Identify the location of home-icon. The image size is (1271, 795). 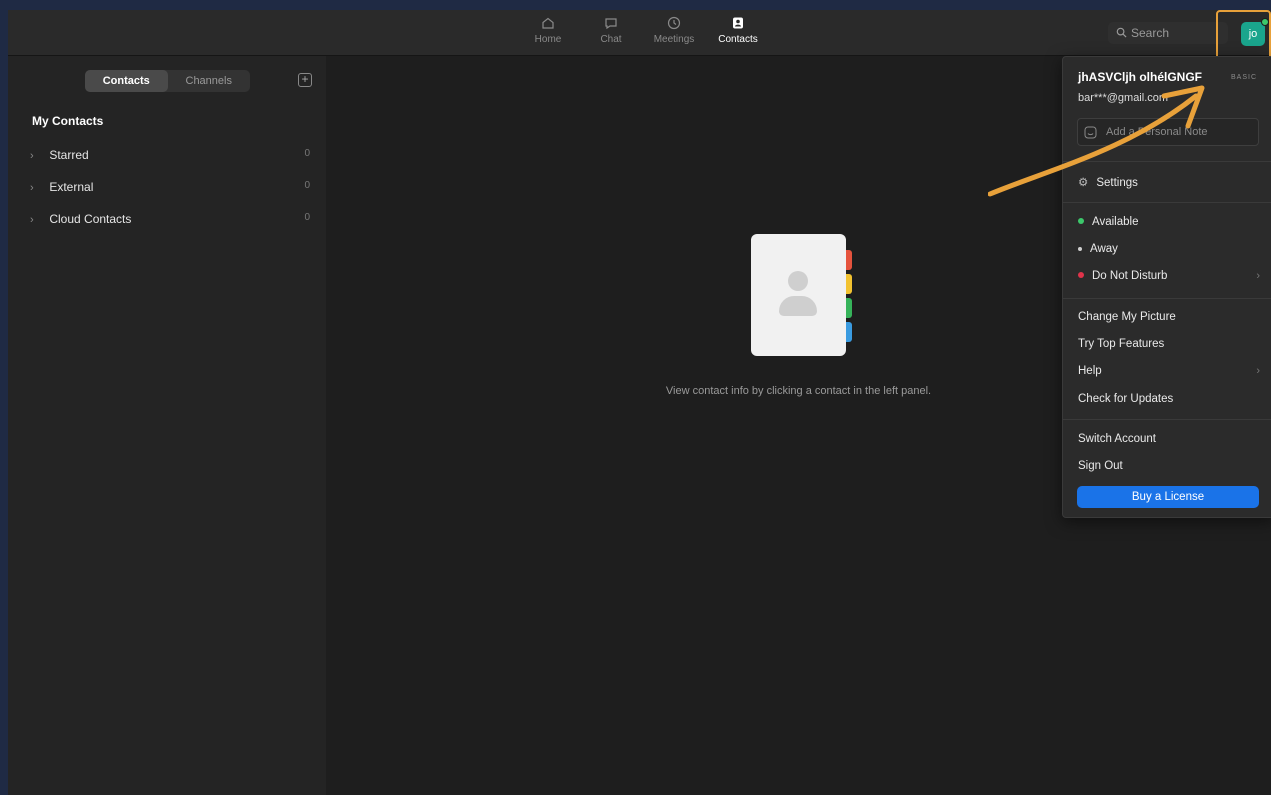
(548, 25).